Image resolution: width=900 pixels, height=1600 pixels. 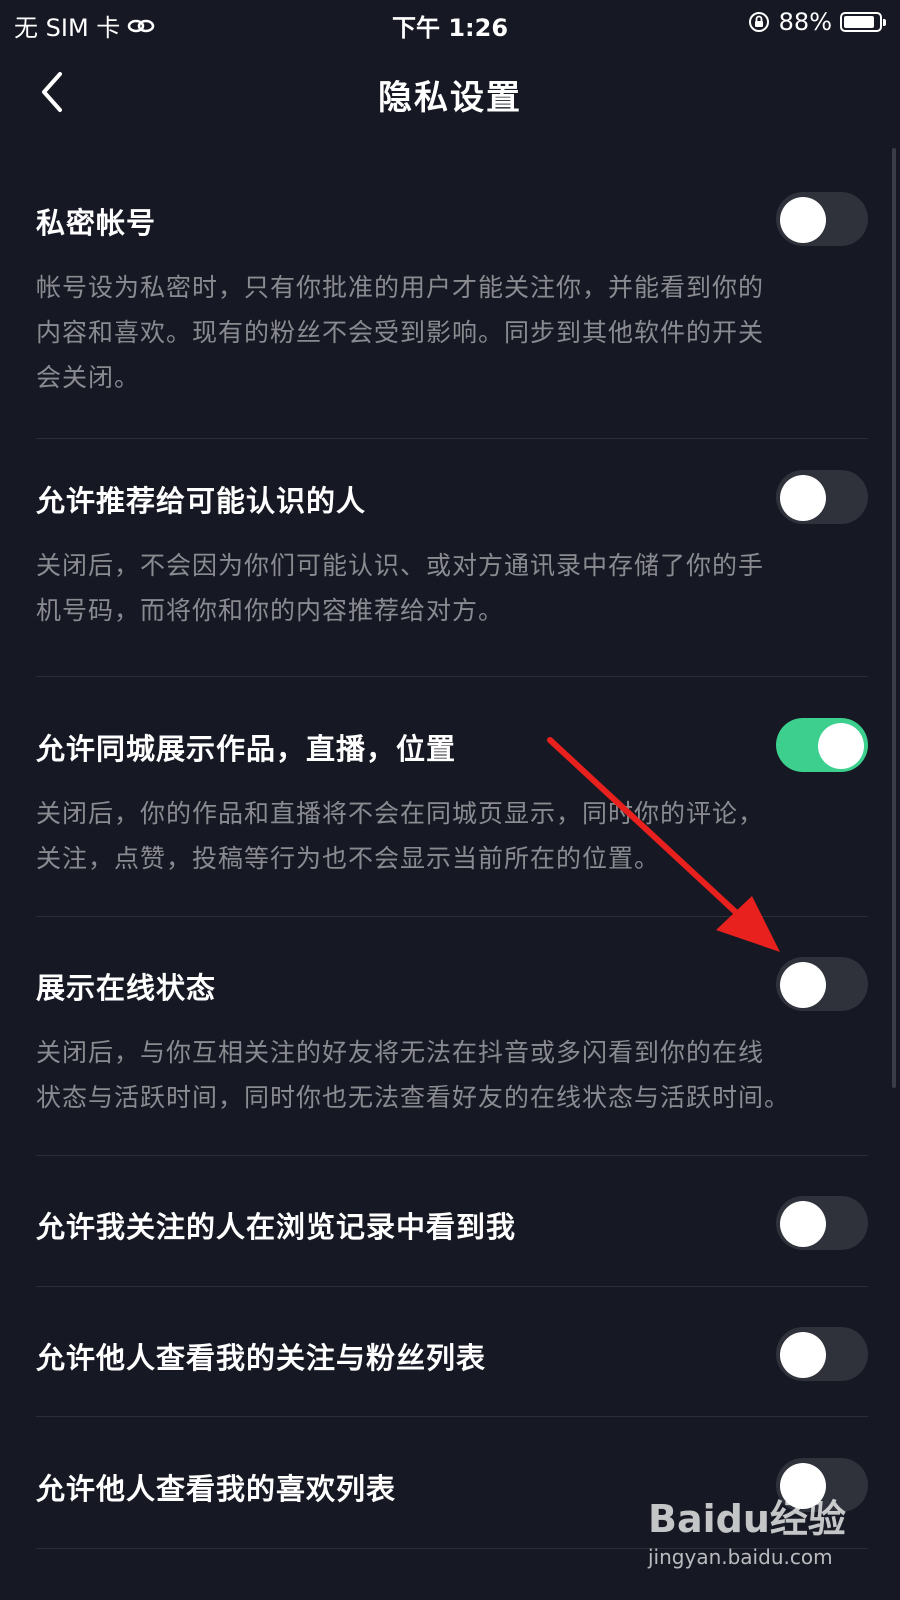 What do you see at coordinates (400, 1052) in the screenshot?
I see `description-line: 关闭后，与你互相关注的好友将无法在抖音或多闪看到你的在线` at bounding box center [400, 1052].